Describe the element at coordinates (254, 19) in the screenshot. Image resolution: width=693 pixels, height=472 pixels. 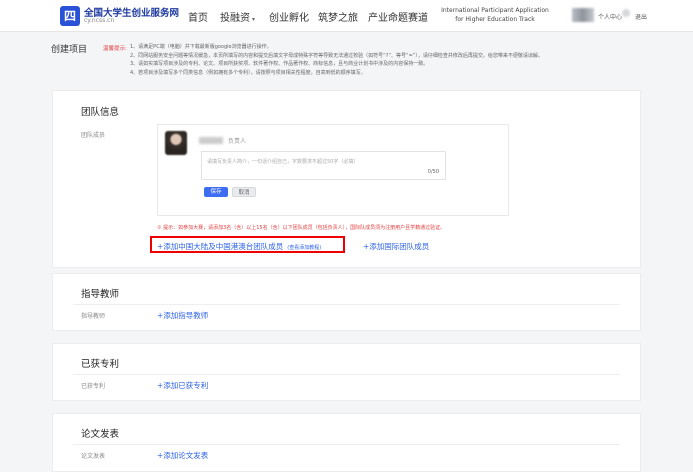
I see `chevron-down-icon: ▾` at that location.